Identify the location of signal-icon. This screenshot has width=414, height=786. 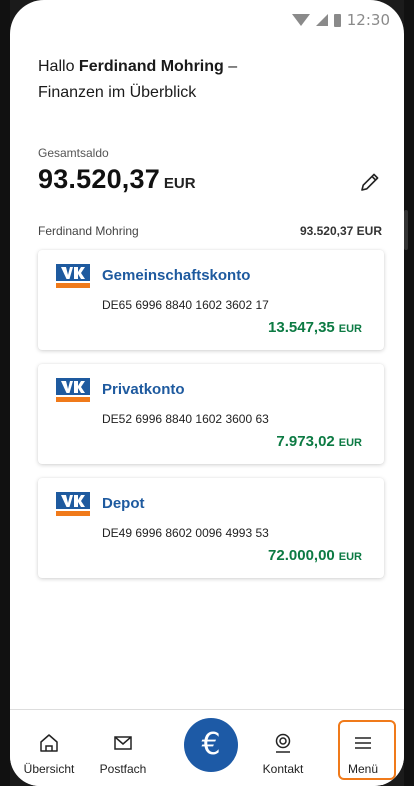
(321, 20).